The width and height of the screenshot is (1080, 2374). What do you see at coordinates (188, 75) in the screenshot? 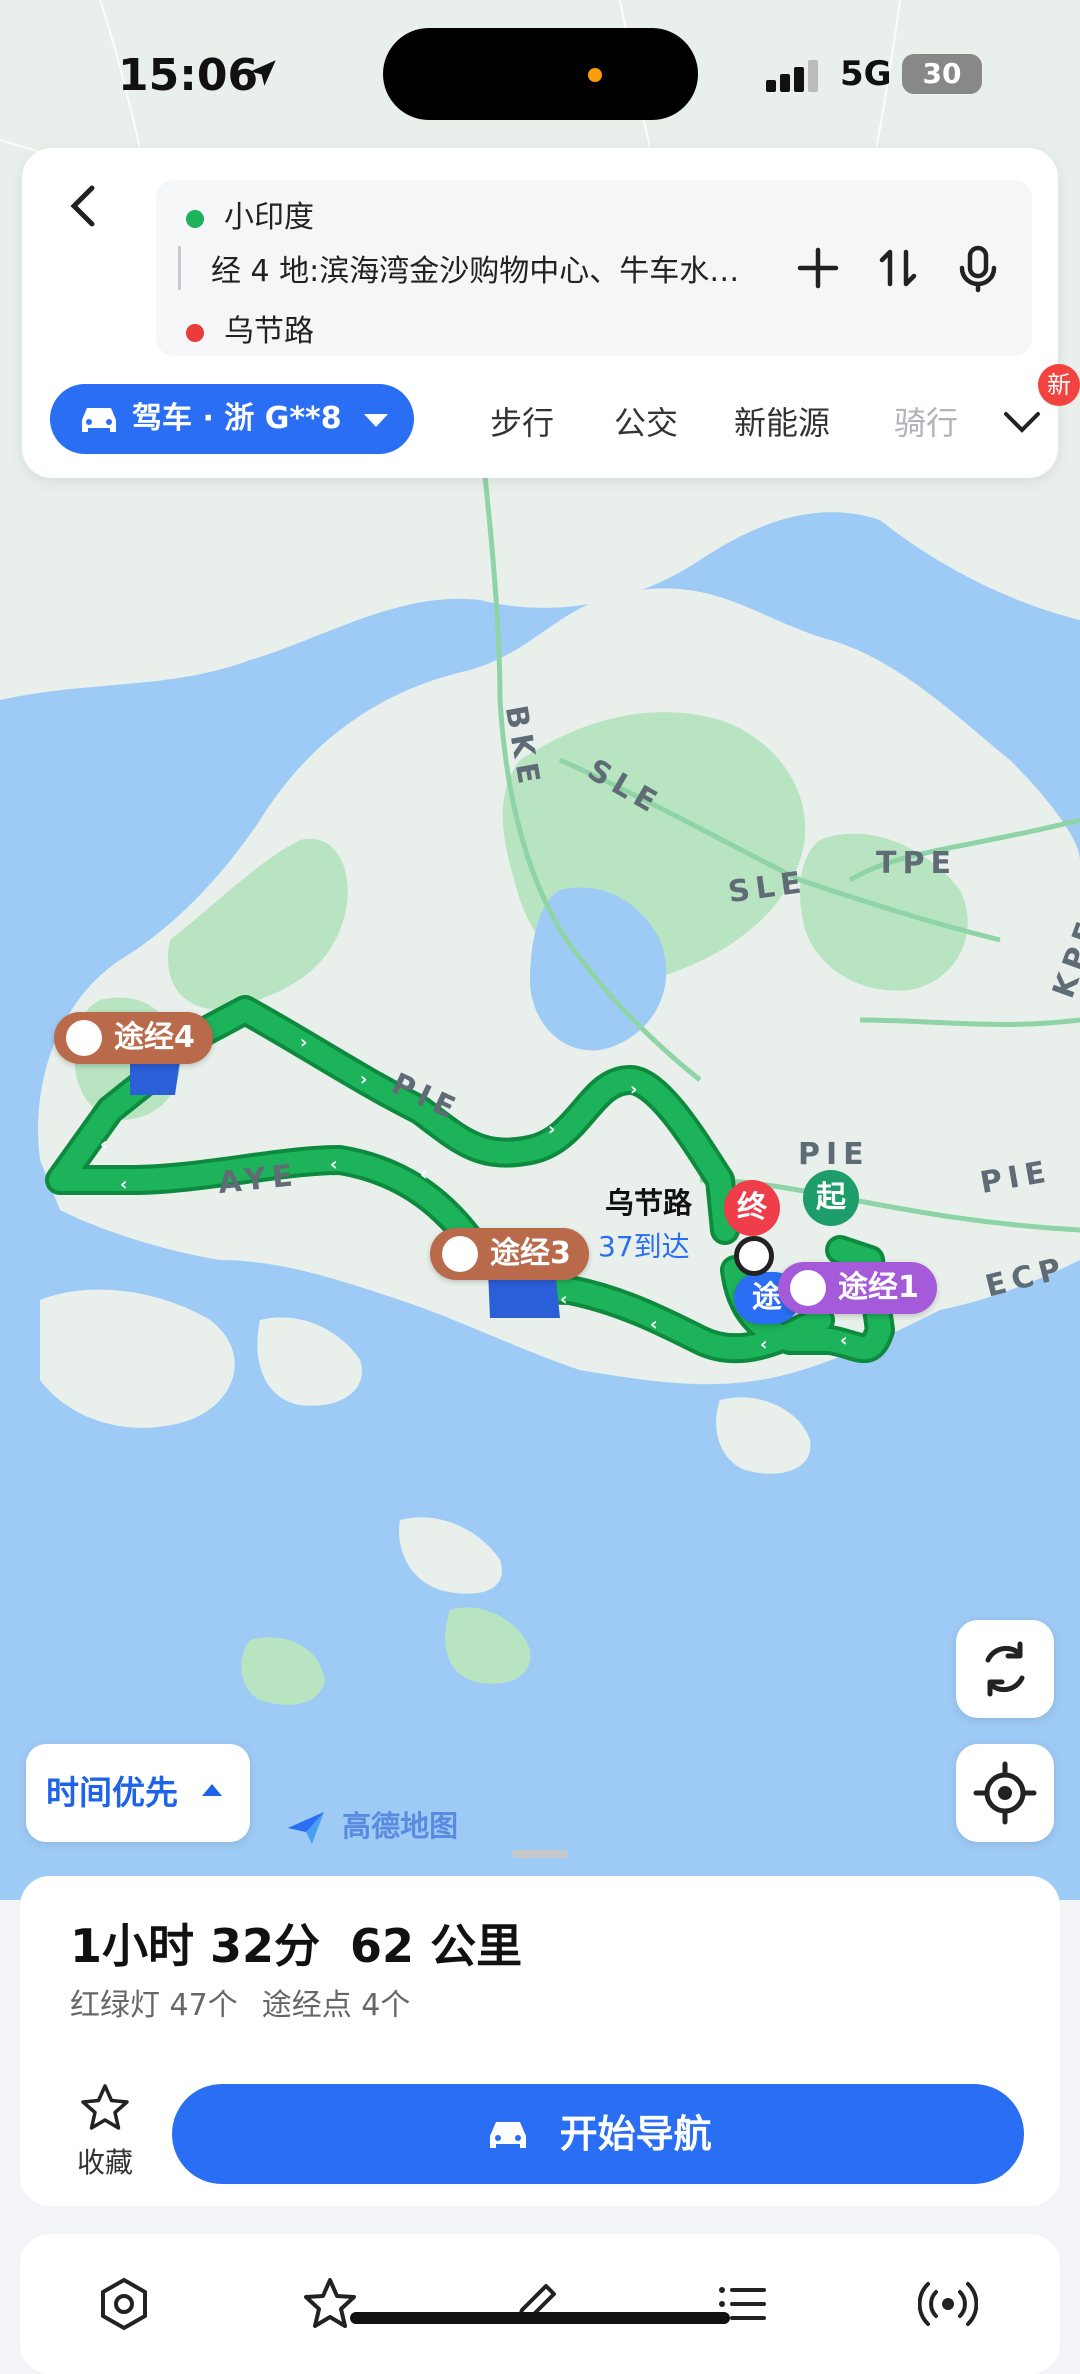
I see `status-time: 15:06` at bounding box center [188, 75].